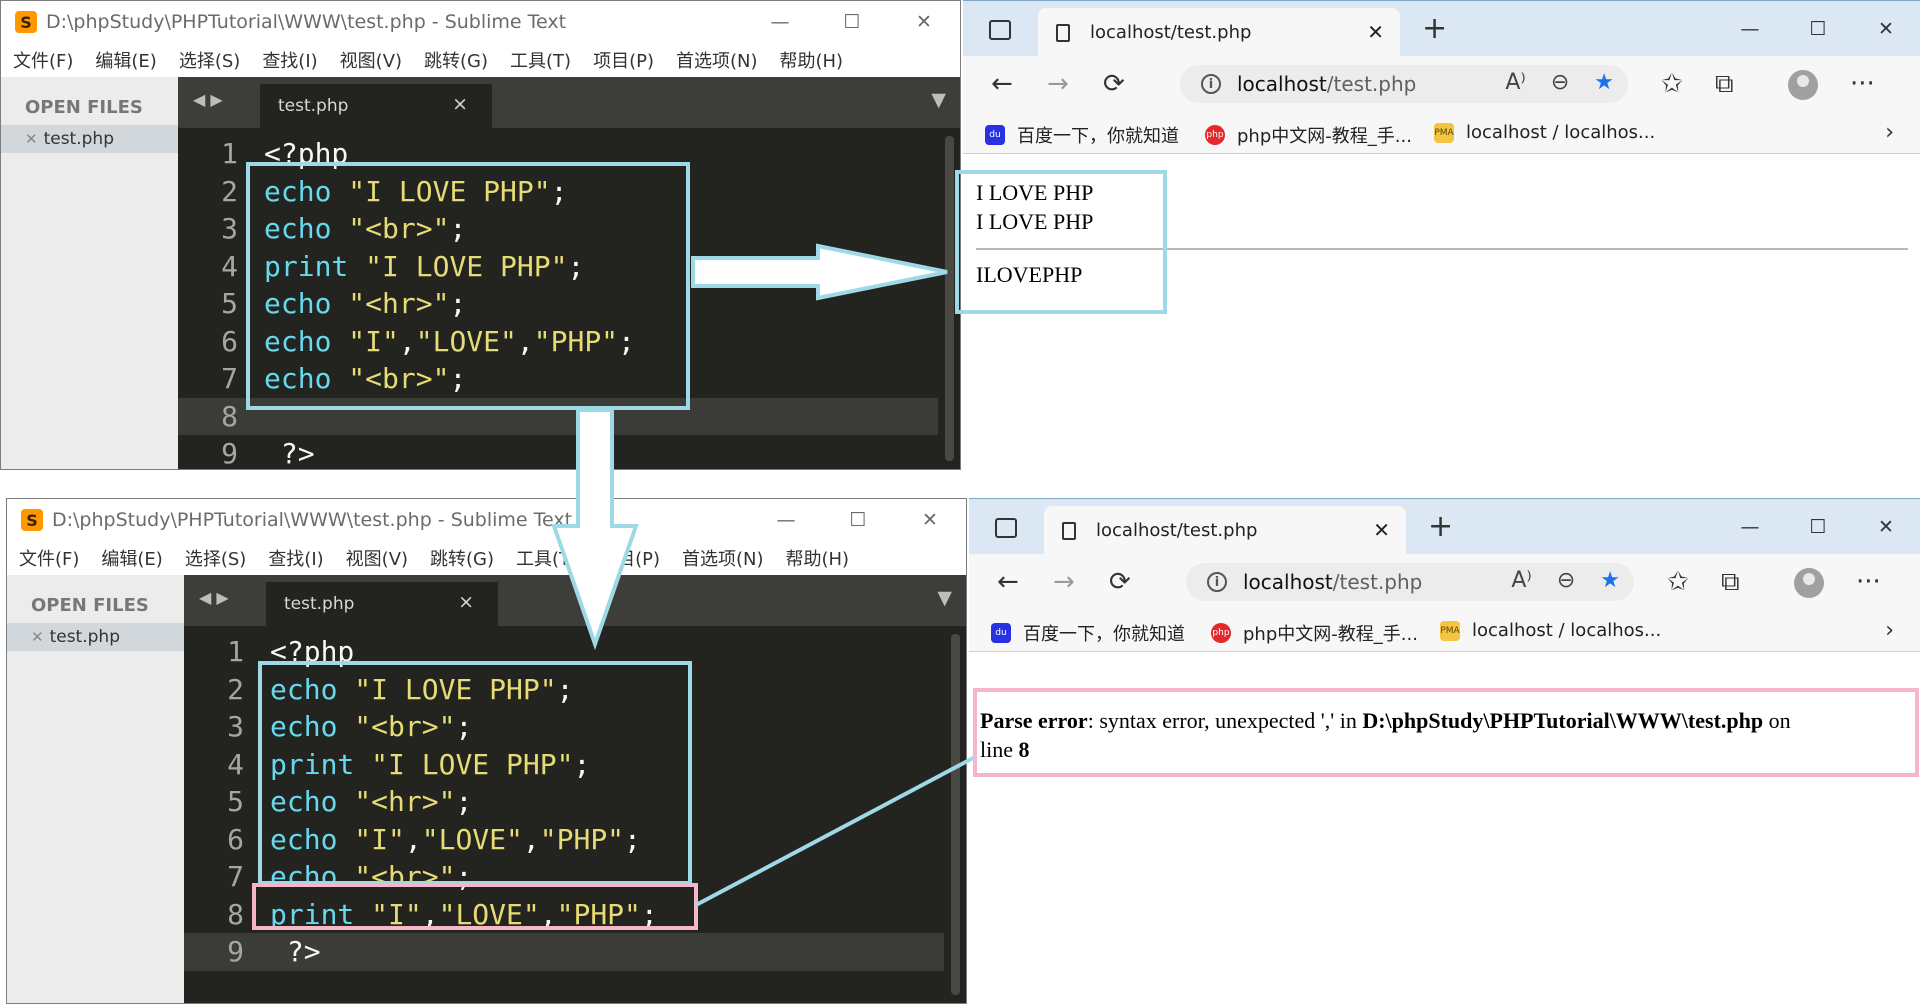  Describe the element at coordinates (564, 915) in the screenshot. I see `code-line: 8 print "I","LOVE","PHP";` at that location.